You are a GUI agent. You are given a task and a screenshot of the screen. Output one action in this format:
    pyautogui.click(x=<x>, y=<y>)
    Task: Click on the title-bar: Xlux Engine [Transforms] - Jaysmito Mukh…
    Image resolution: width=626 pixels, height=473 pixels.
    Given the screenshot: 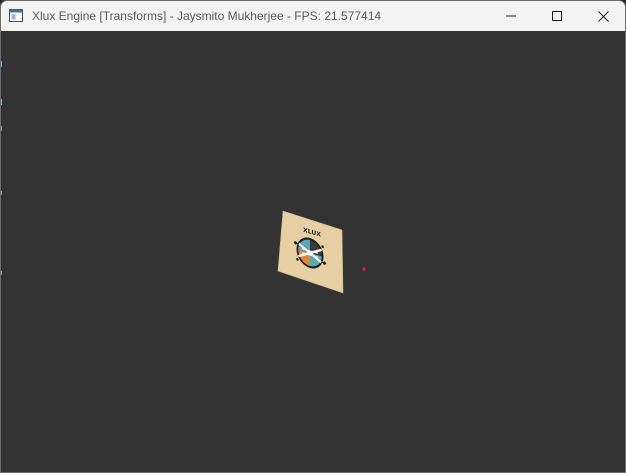 What is the action you would take?
    pyautogui.click(x=313, y=16)
    